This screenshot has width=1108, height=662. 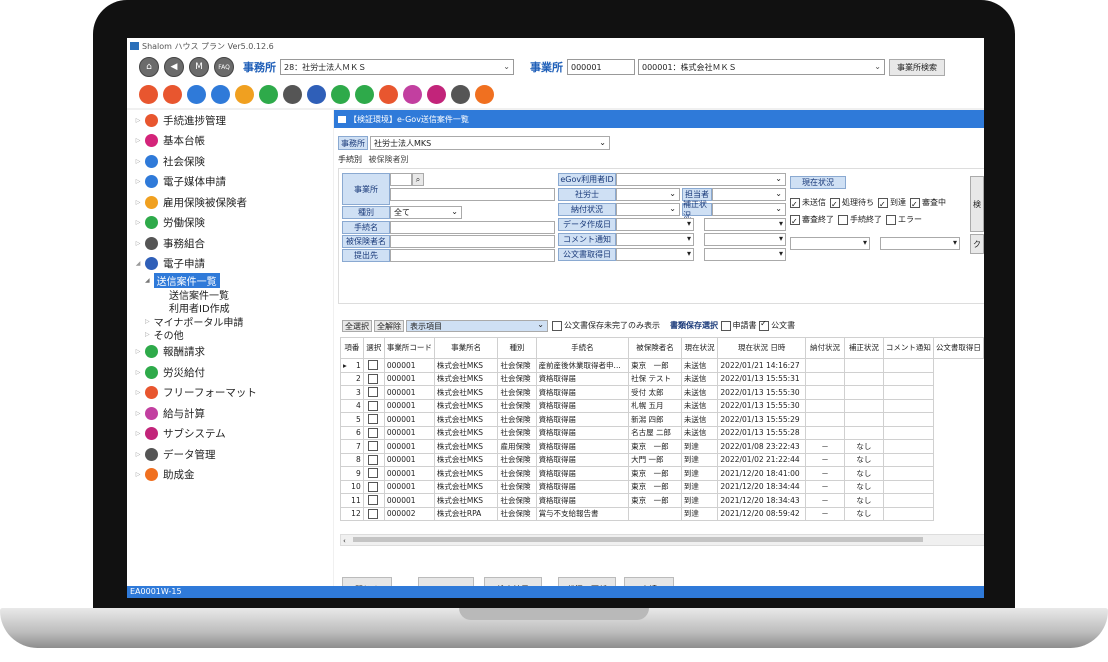 What do you see at coordinates (357, 326) in the screenshot?
I see `select-all-button: 全選択` at bounding box center [357, 326].